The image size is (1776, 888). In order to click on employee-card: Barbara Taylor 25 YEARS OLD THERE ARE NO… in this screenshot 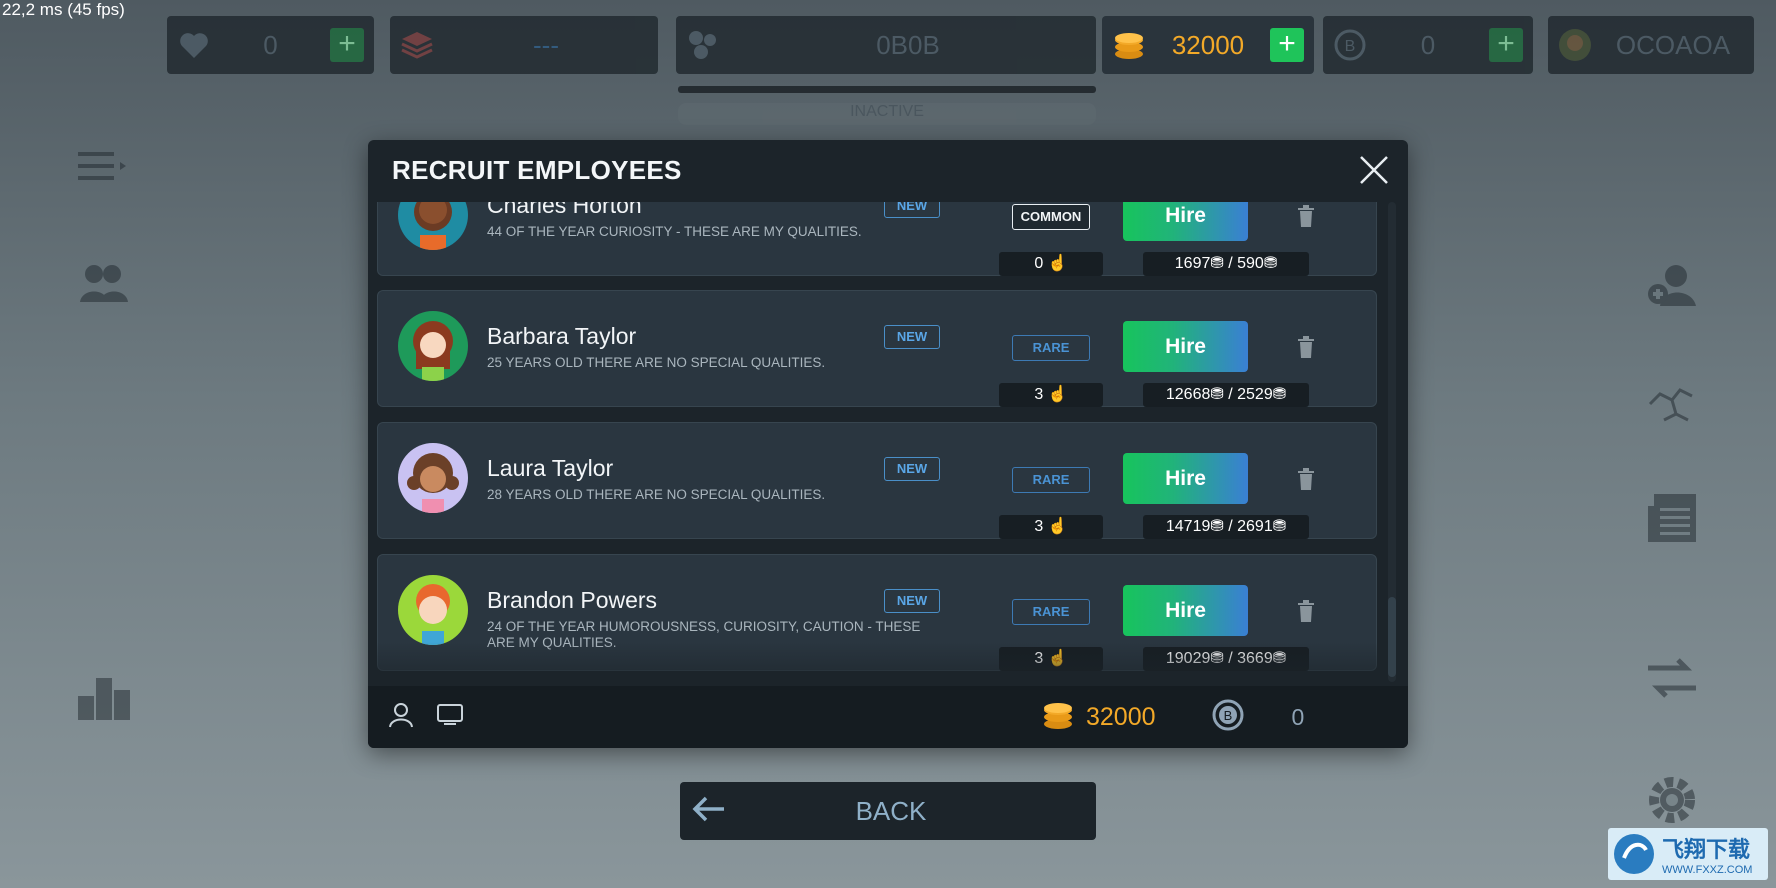, I will do `click(877, 348)`.